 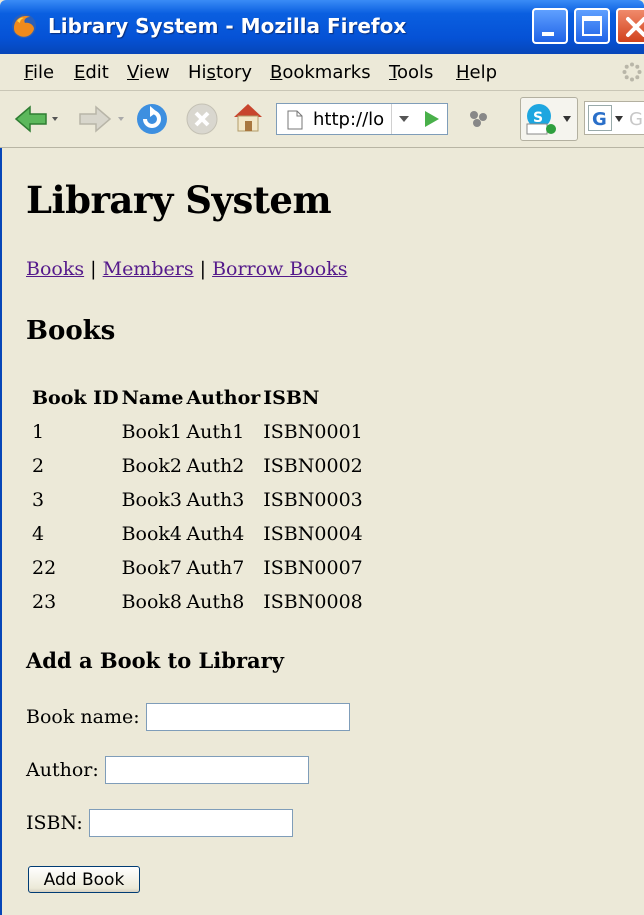 What do you see at coordinates (38, 432) in the screenshot?
I see `book-id-cell: 1` at bounding box center [38, 432].